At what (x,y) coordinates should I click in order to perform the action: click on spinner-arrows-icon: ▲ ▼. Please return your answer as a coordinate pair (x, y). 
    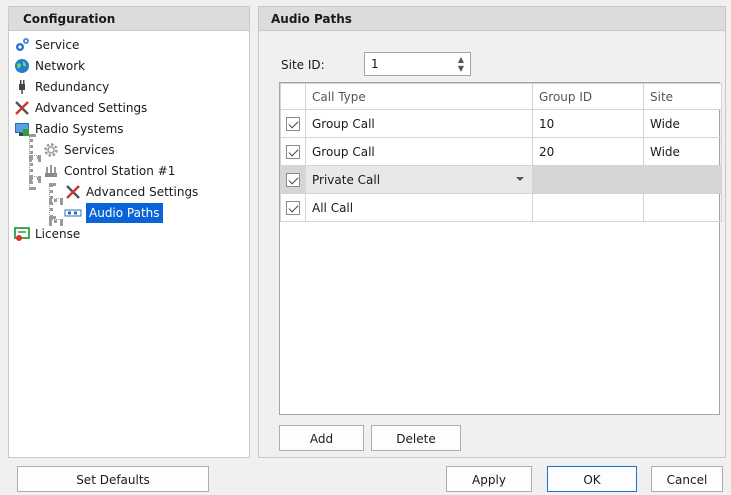
    Looking at the image, I should click on (461, 64).